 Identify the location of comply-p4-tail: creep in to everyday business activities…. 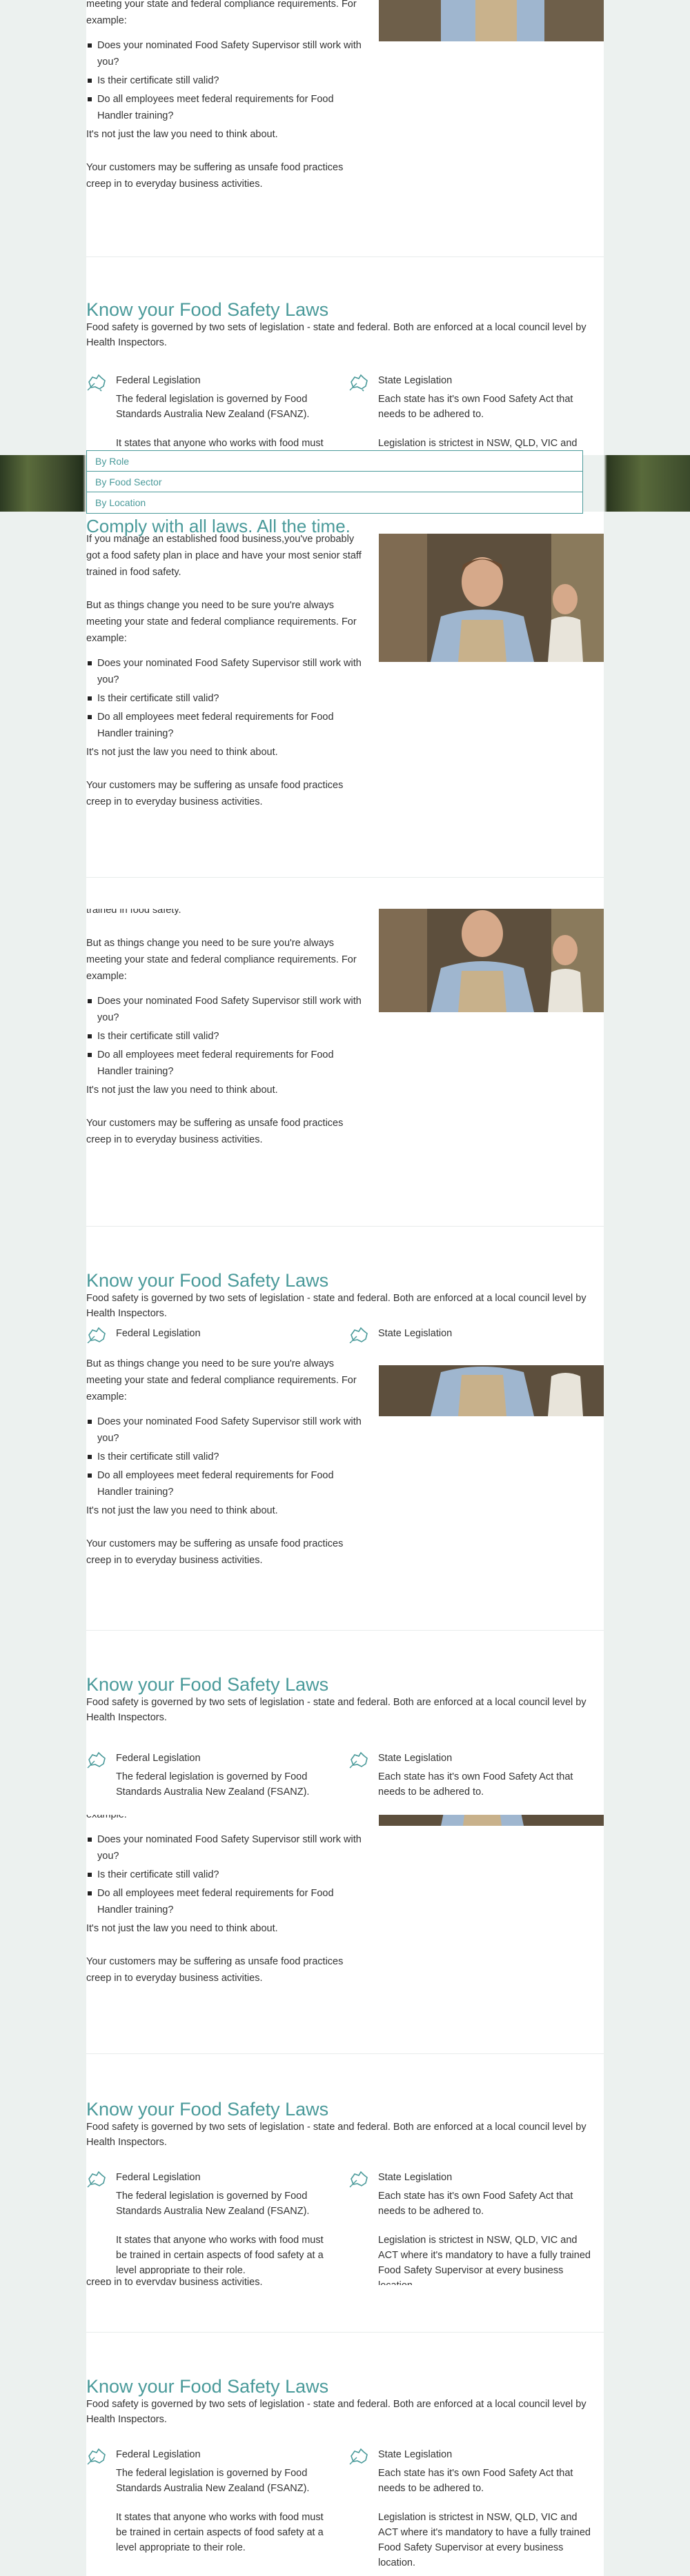
(224, 2279).